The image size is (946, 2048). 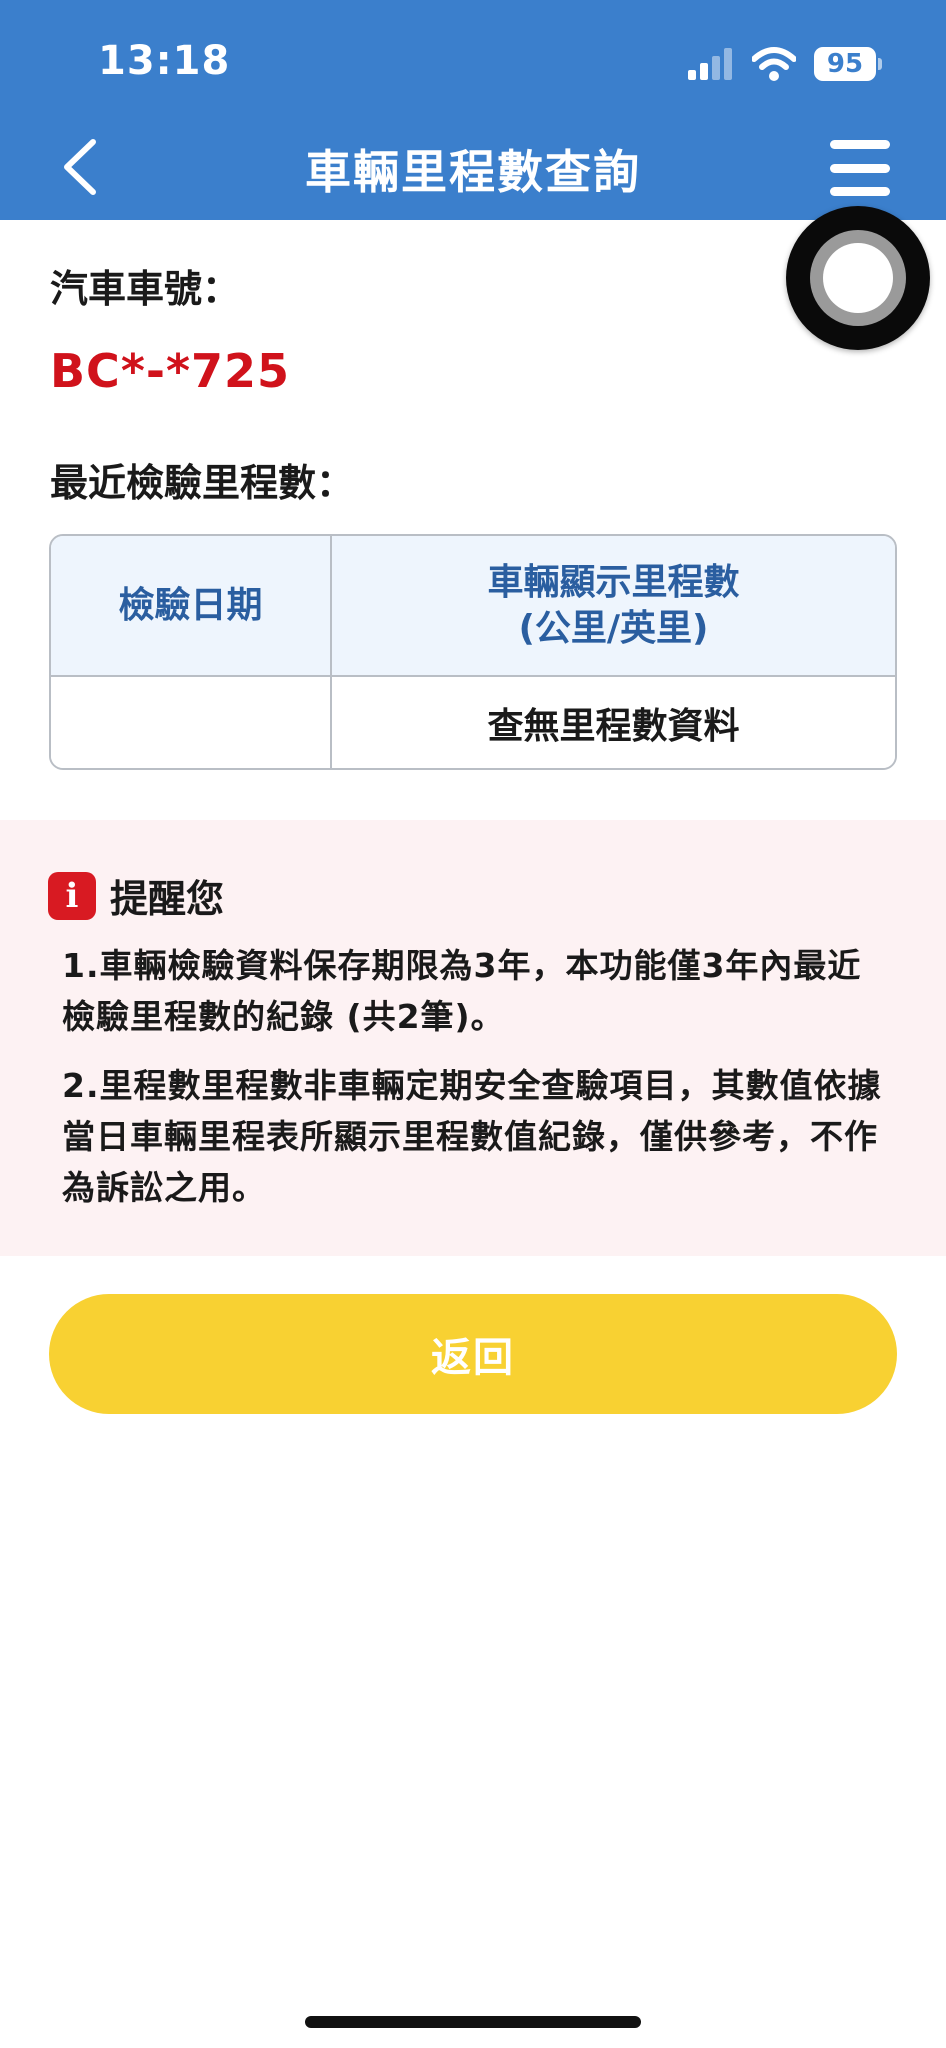 I want to click on cell-inspection-date, so click(x=191, y=722).